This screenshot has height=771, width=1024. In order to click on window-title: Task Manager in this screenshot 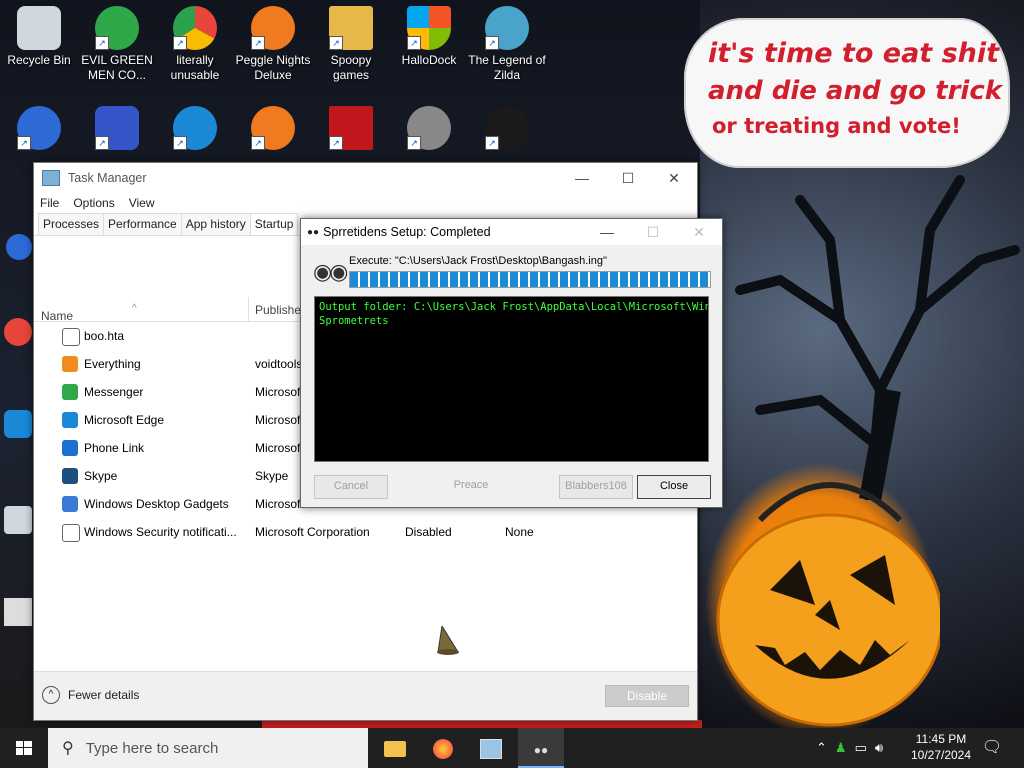, I will do `click(107, 178)`.